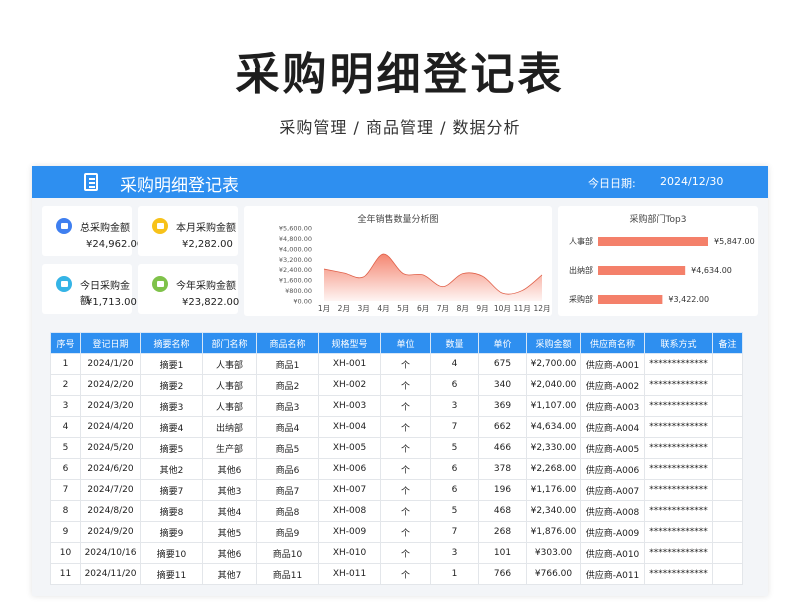  What do you see at coordinates (287, 511) in the screenshot?
I see `table-cell: 商品8` at bounding box center [287, 511].